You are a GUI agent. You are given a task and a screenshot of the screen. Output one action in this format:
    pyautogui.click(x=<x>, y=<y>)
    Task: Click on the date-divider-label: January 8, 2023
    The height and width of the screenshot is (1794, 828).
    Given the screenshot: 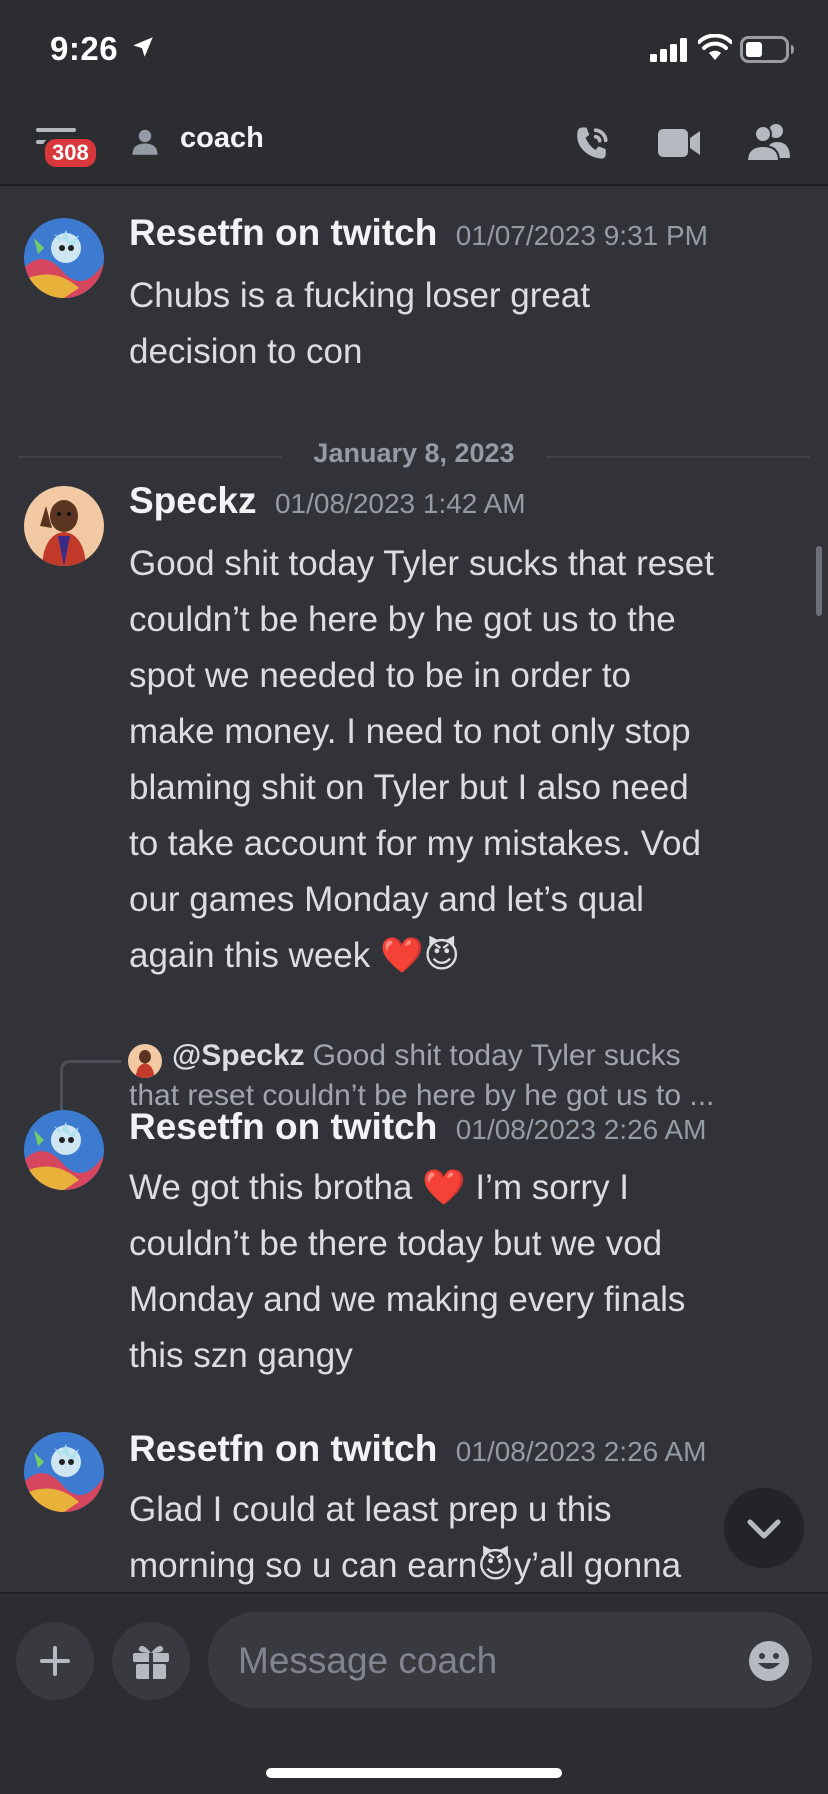 What is the action you would take?
    pyautogui.click(x=414, y=453)
    